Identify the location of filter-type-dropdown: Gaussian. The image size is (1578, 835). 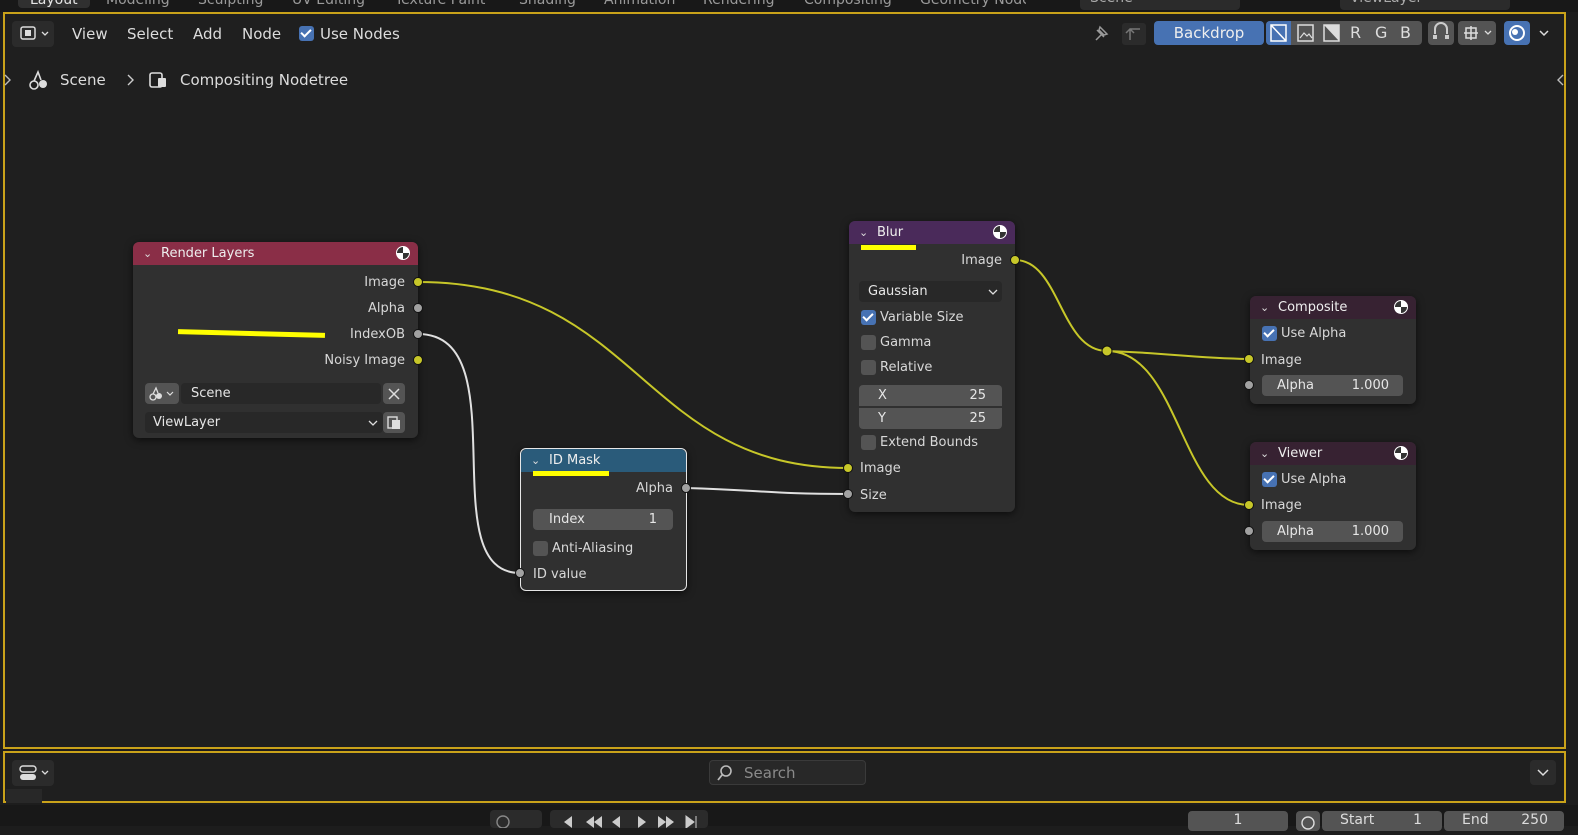
(930, 291).